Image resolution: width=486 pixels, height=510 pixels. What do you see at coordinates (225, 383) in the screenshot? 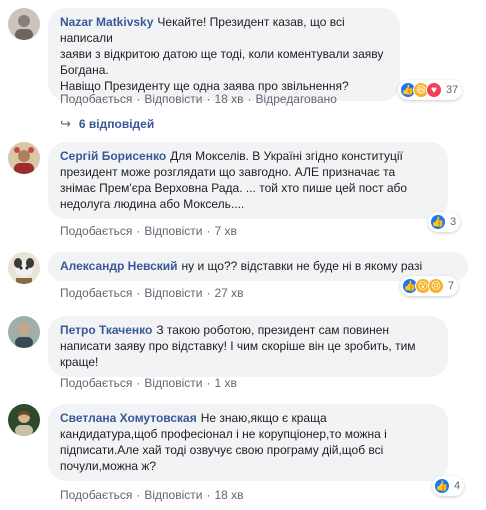
I see `timestamp: 1 хв` at bounding box center [225, 383].